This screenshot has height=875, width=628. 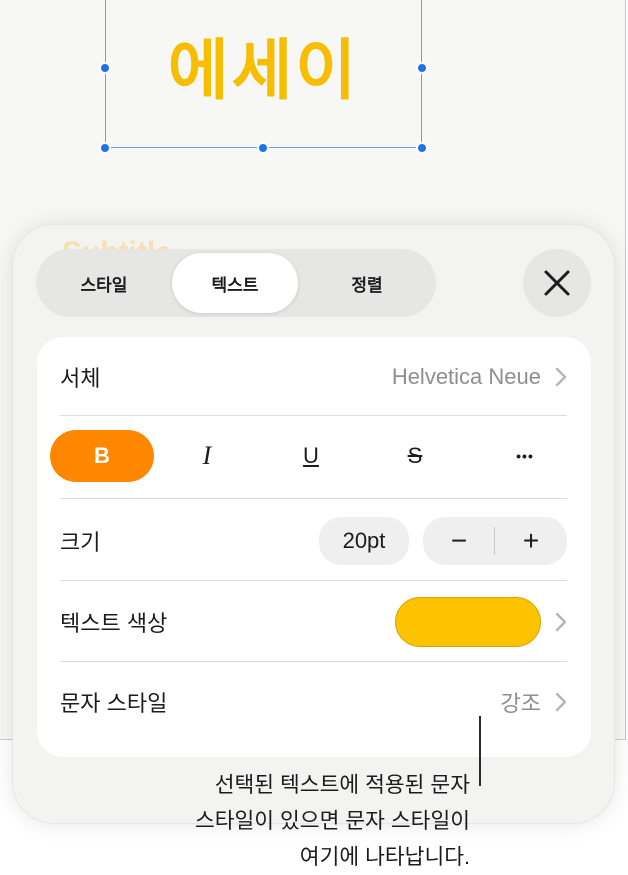 What do you see at coordinates (480, 751) in the screenshot?
I see `callout-line` at bounding box center [480, 751].